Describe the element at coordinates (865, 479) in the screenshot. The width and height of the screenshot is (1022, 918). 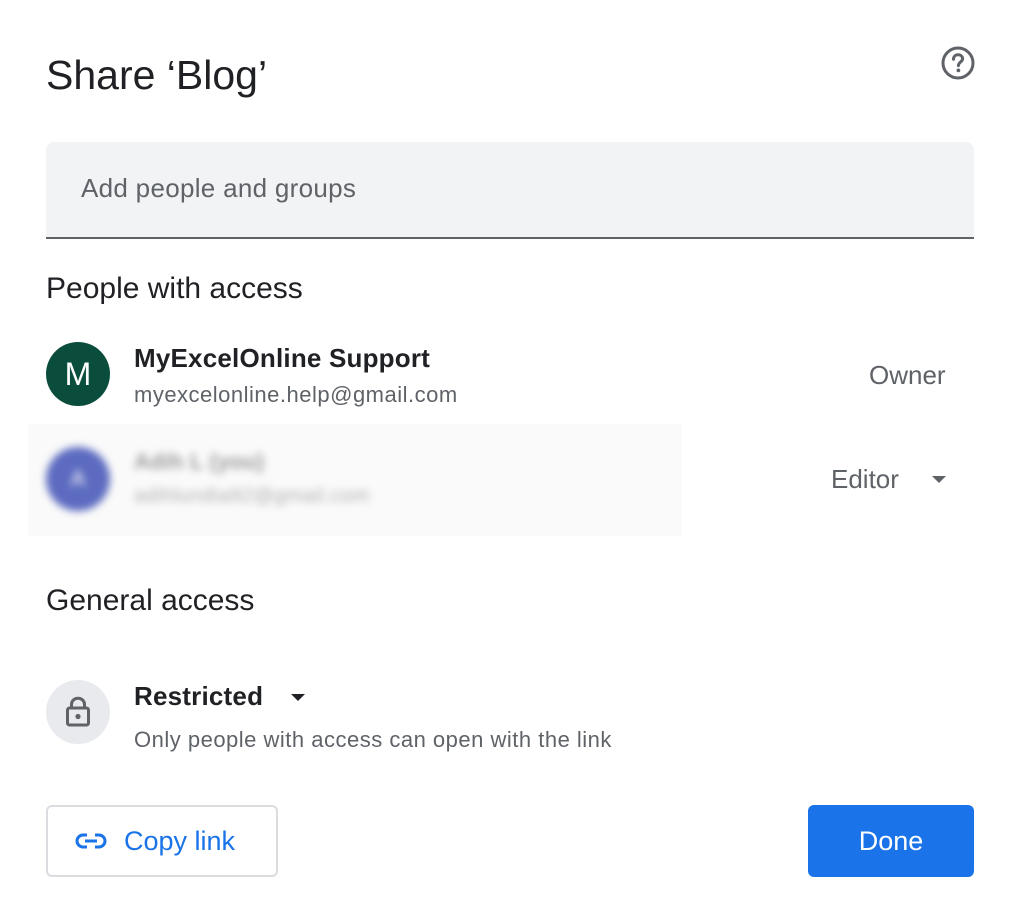
I see `editor-role-label: Editor` at that location.